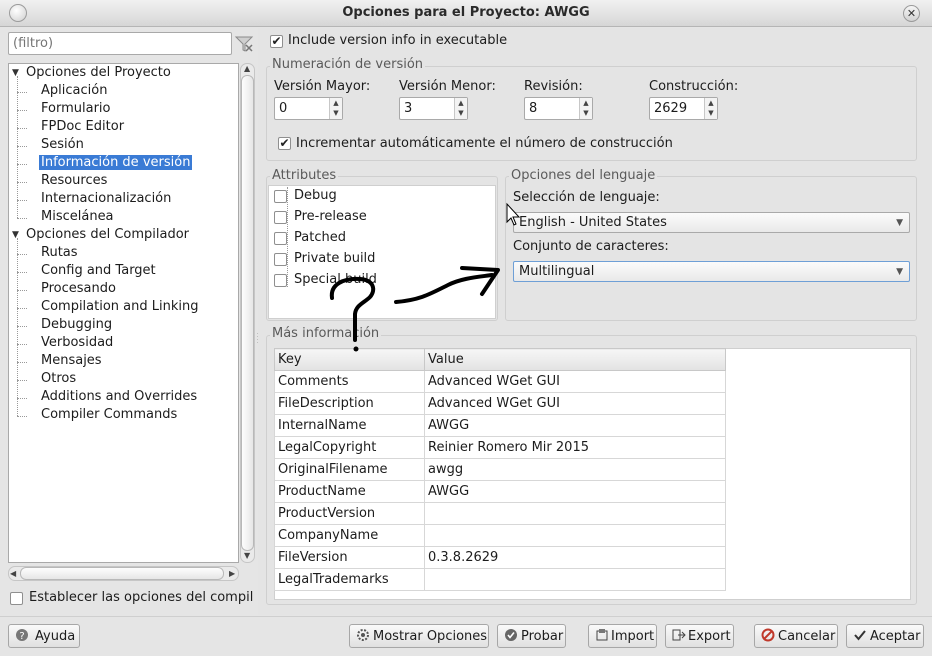 The width and height of the screenshot is (932, 656). I want to click on table-row: ProductName AWGG, so click(500, 491).